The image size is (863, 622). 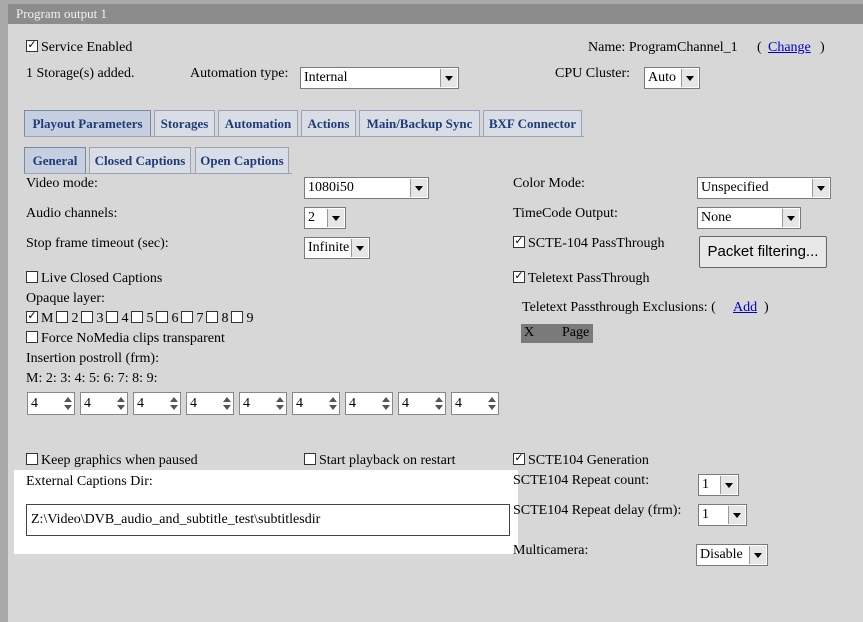 What do you see at coordinates (304, 136) in the screenshot?
I see `tab-divider` at bounding box center [304, 136].